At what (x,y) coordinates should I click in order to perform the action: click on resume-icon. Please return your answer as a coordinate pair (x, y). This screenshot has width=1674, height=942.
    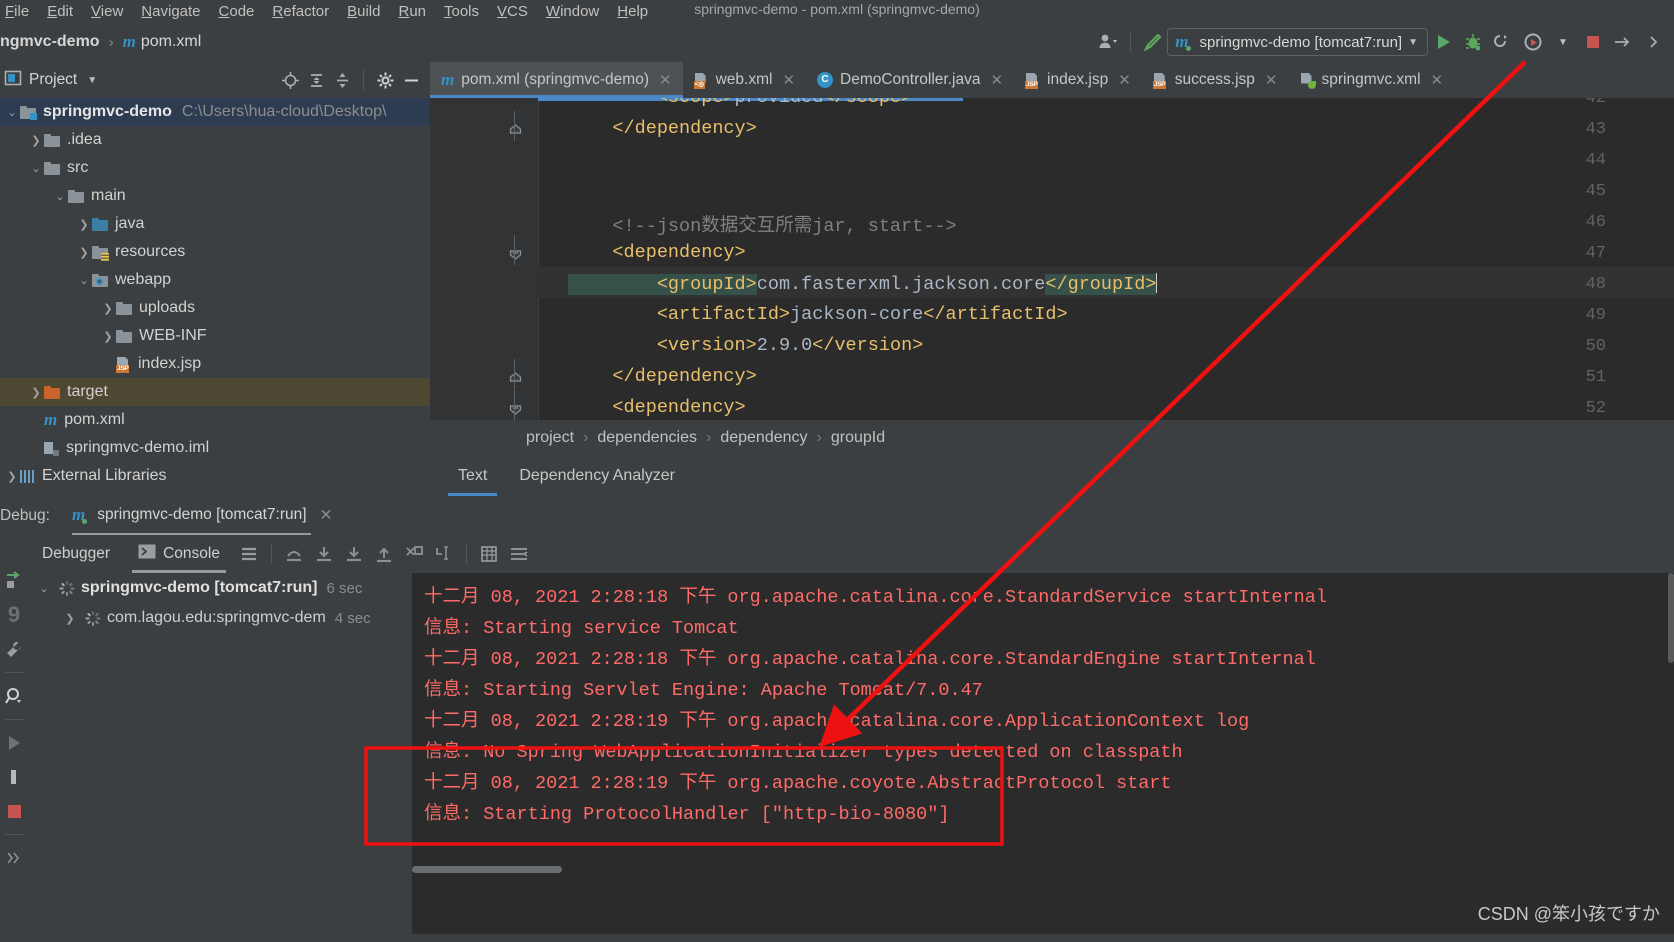
    Looking at the image, I should click on (14, 743).